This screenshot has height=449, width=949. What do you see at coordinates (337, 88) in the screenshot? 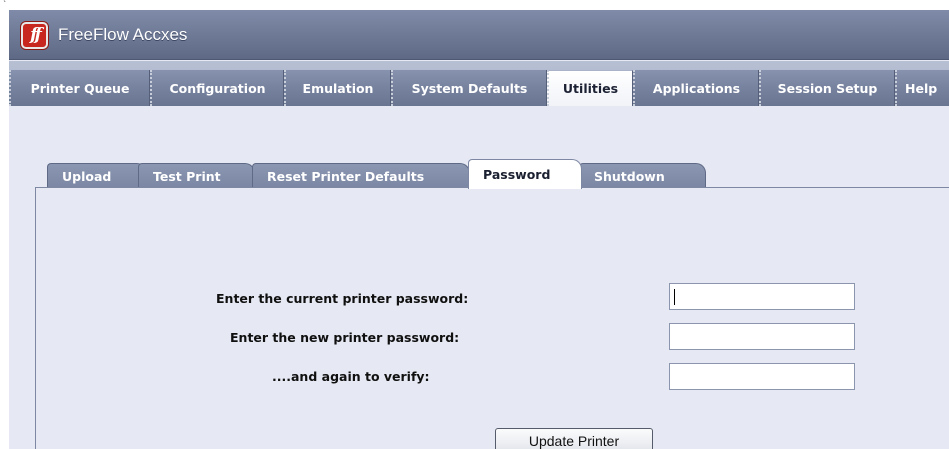
I see `tab-emulation: Emulation` at bounding box center [337, 88].